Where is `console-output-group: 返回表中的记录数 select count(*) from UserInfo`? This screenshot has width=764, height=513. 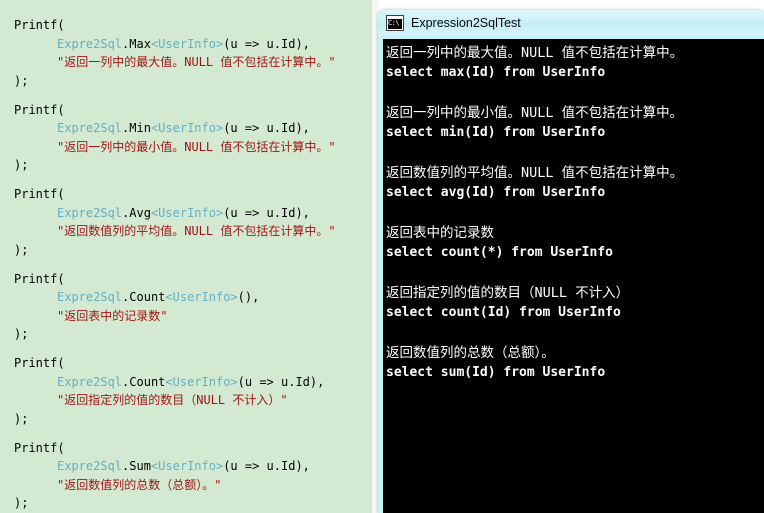 console-output-group: 返回表中的记录数 select count(*) from UserInfo is located at coordinates (575, 243).